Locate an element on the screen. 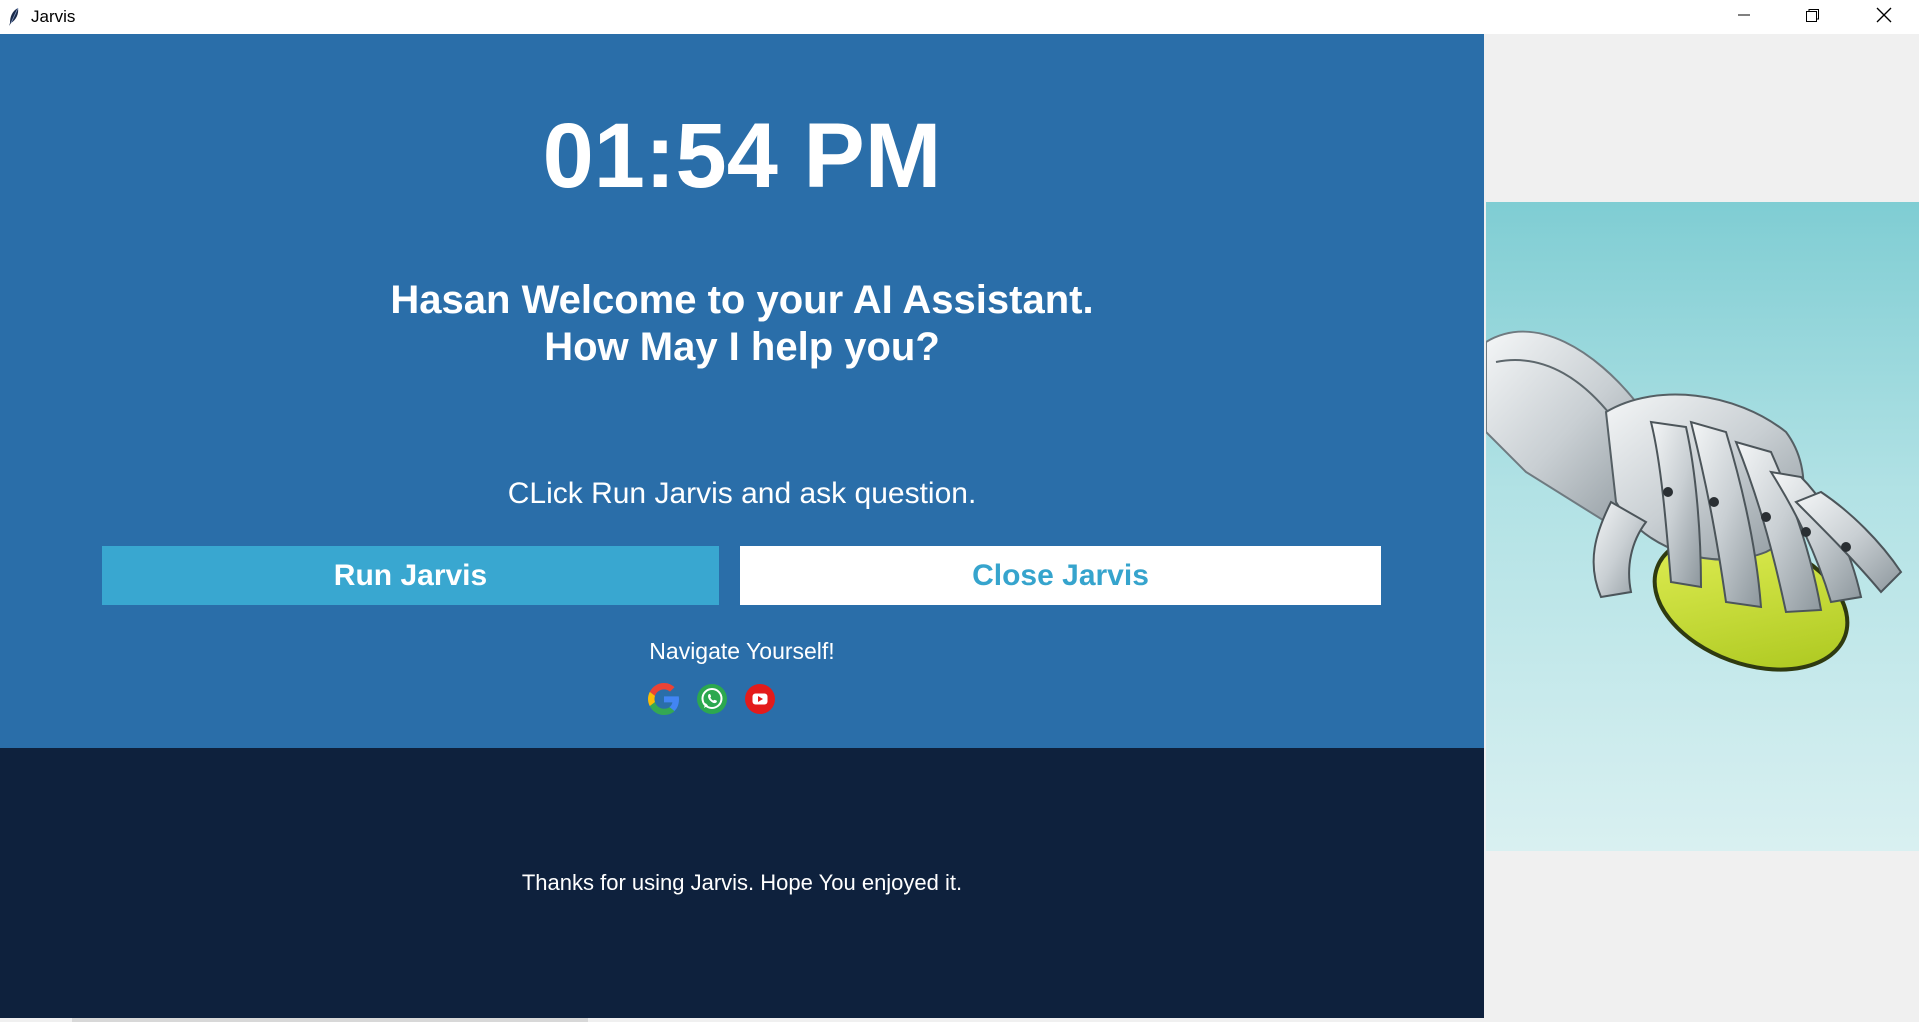 The width and height of the screenshot is (1919, 1022). robot-hand-image is located at coordinates (1702, 526).